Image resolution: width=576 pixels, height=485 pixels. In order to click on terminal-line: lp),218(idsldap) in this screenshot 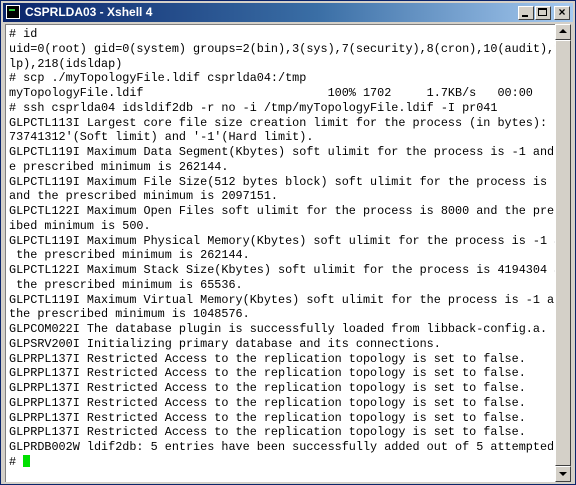, I will do `click(66, 63)`.